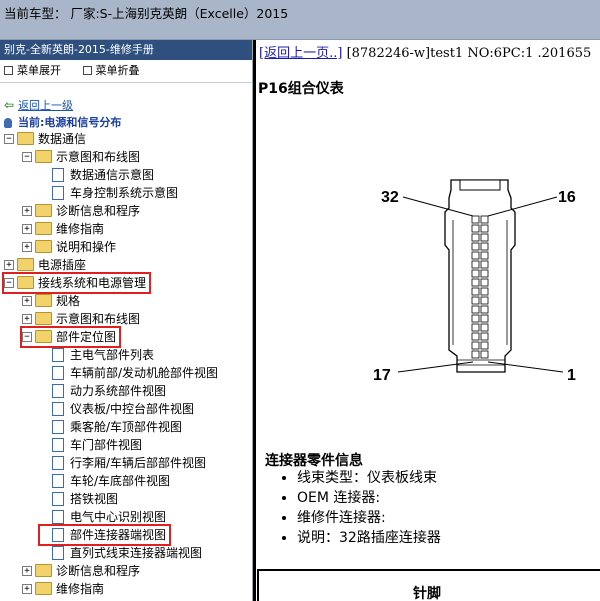  Describe the element at coordinates (70, 122) in the screenshot. I see `current-location-label: 当前:电源和信号分布` at that location.